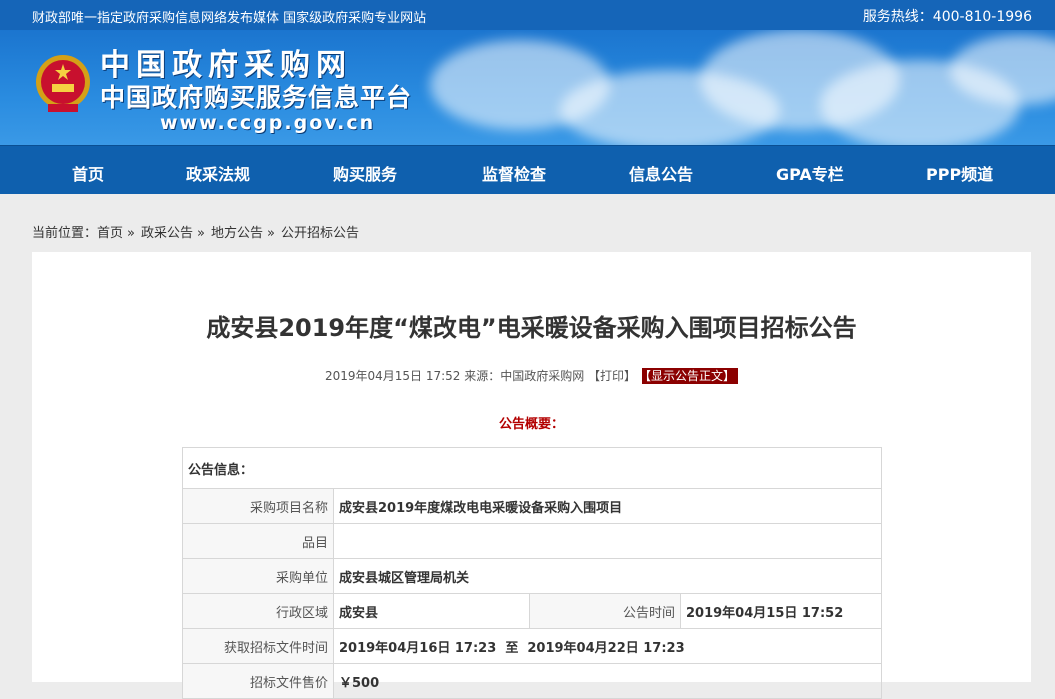 The width and height of the screenshot is (1055, 699). I want to click on table-row: 行政区域 成安县 公告时间 2019年04月15日 17:52, so click(532, 611).